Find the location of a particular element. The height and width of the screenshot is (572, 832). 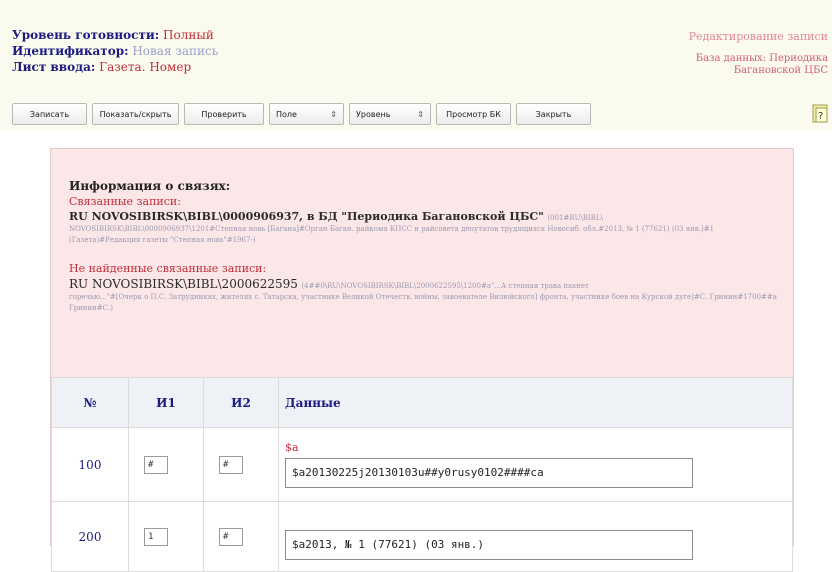

related-record-tail: (001#RU\BIBL\ is located at coordinates (575, 218).